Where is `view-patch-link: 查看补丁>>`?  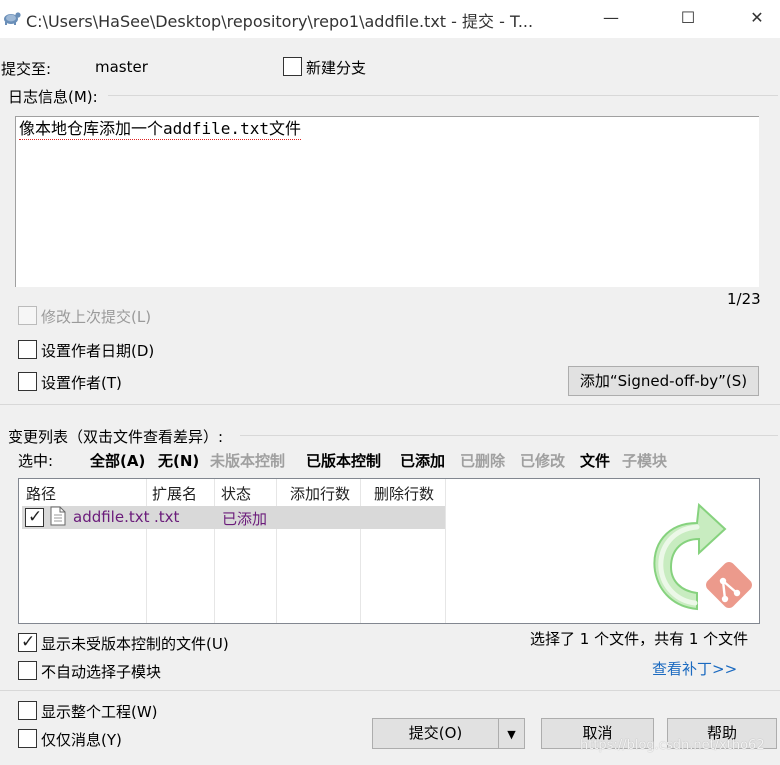
view-patch-link: 查看补丁>> is located at coordinates (694, 668).